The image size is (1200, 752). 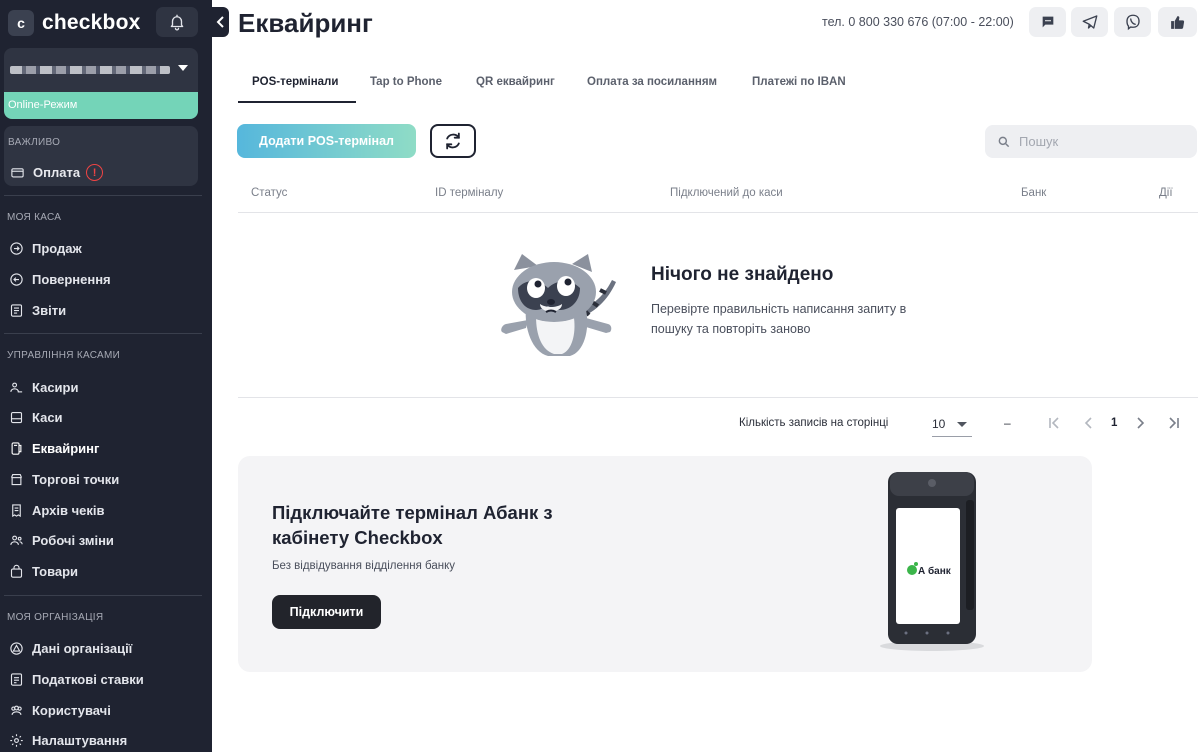 I want to click on sidebar-item-label: Еквайринг, so click(x=66, y=448).